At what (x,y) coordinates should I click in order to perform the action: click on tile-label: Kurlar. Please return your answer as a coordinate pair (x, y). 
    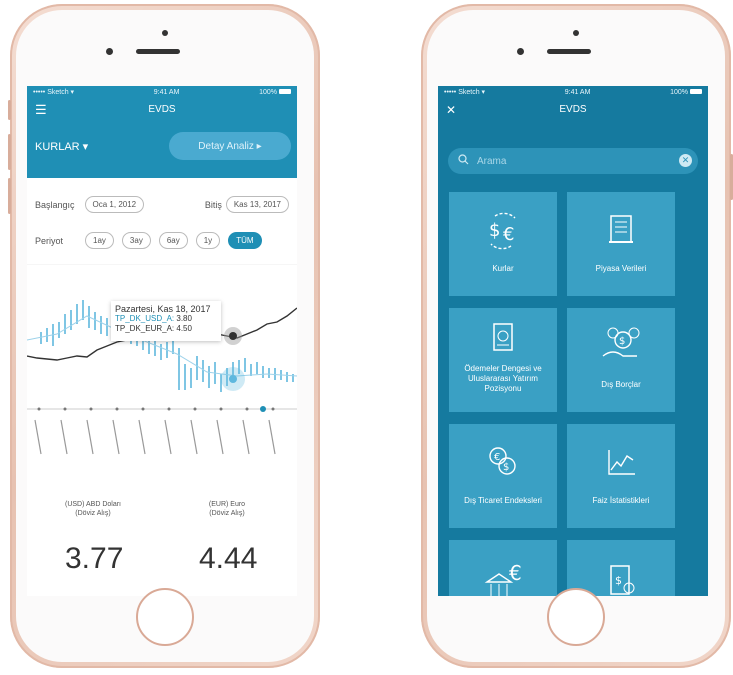
    Looking at the image, I should click on (503, 268).